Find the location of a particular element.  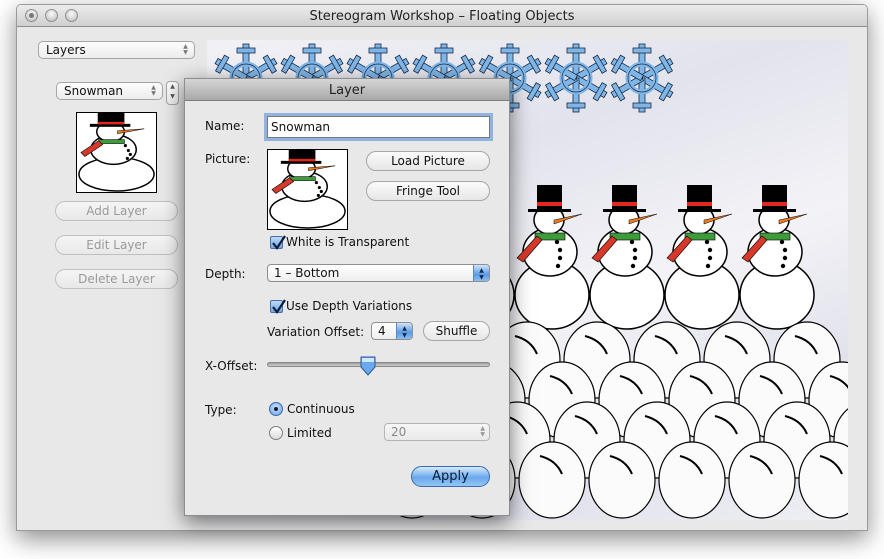

window-title: Stereogram Workshop – Floating Objects is located at coordinates (442, 16).